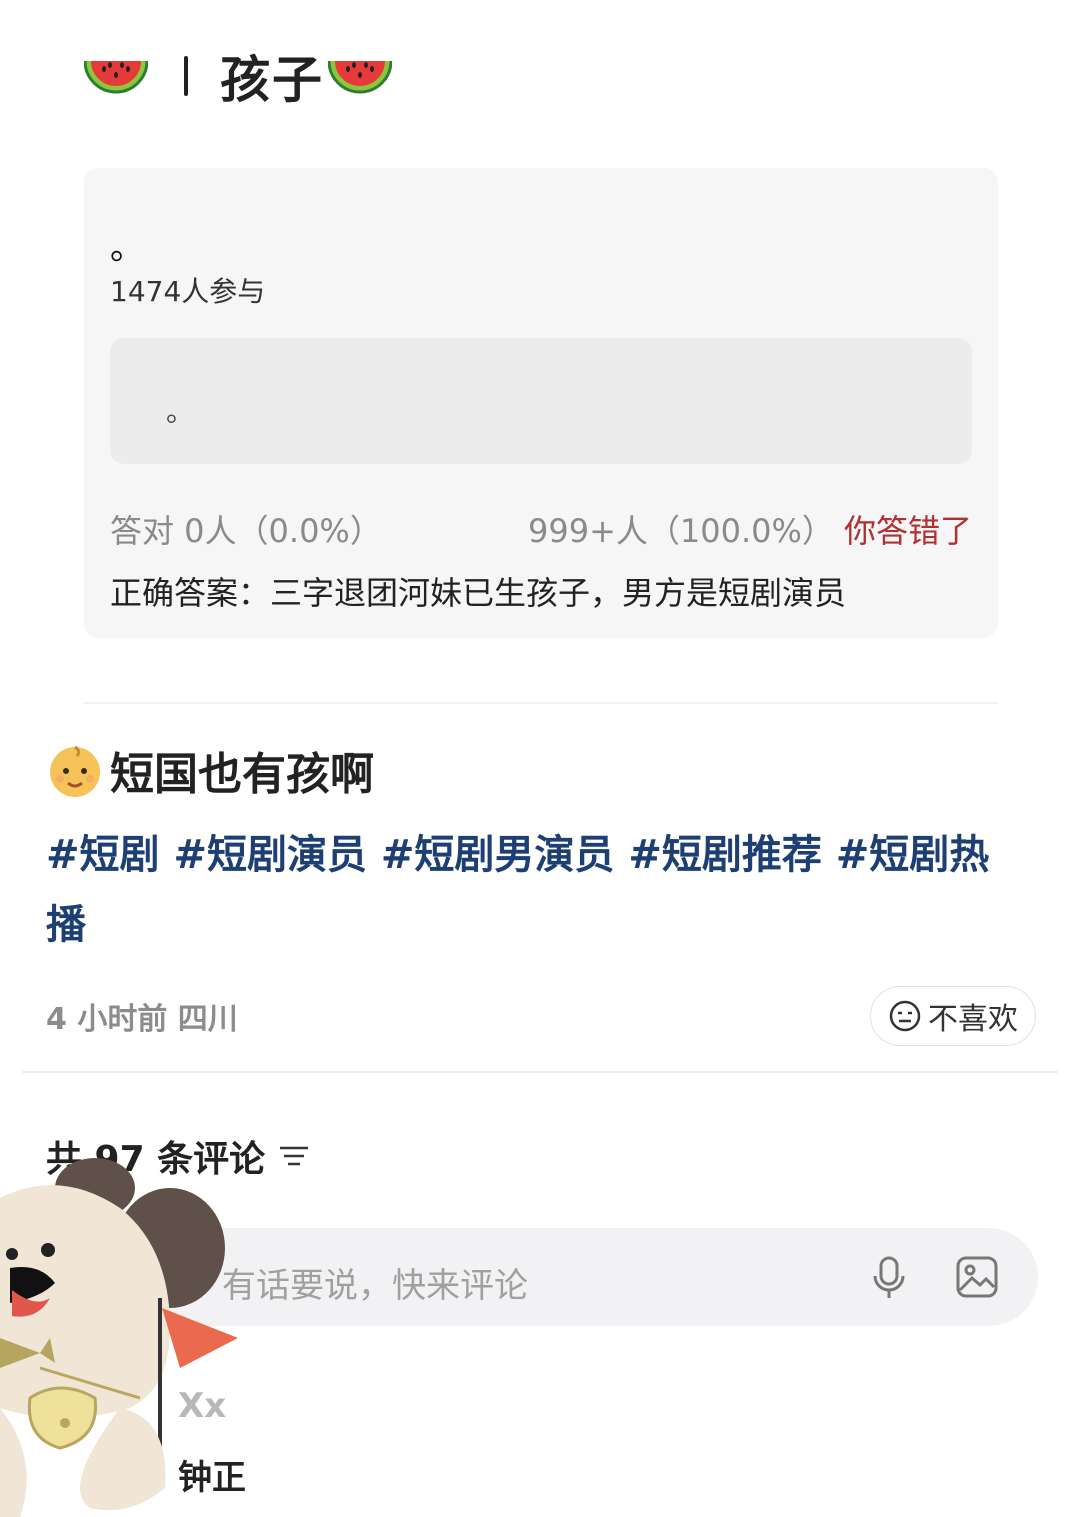  Describe the element at coordinates (188, 291) in the screenshot. I see `quiz-participants: 1474人参与` at that location.